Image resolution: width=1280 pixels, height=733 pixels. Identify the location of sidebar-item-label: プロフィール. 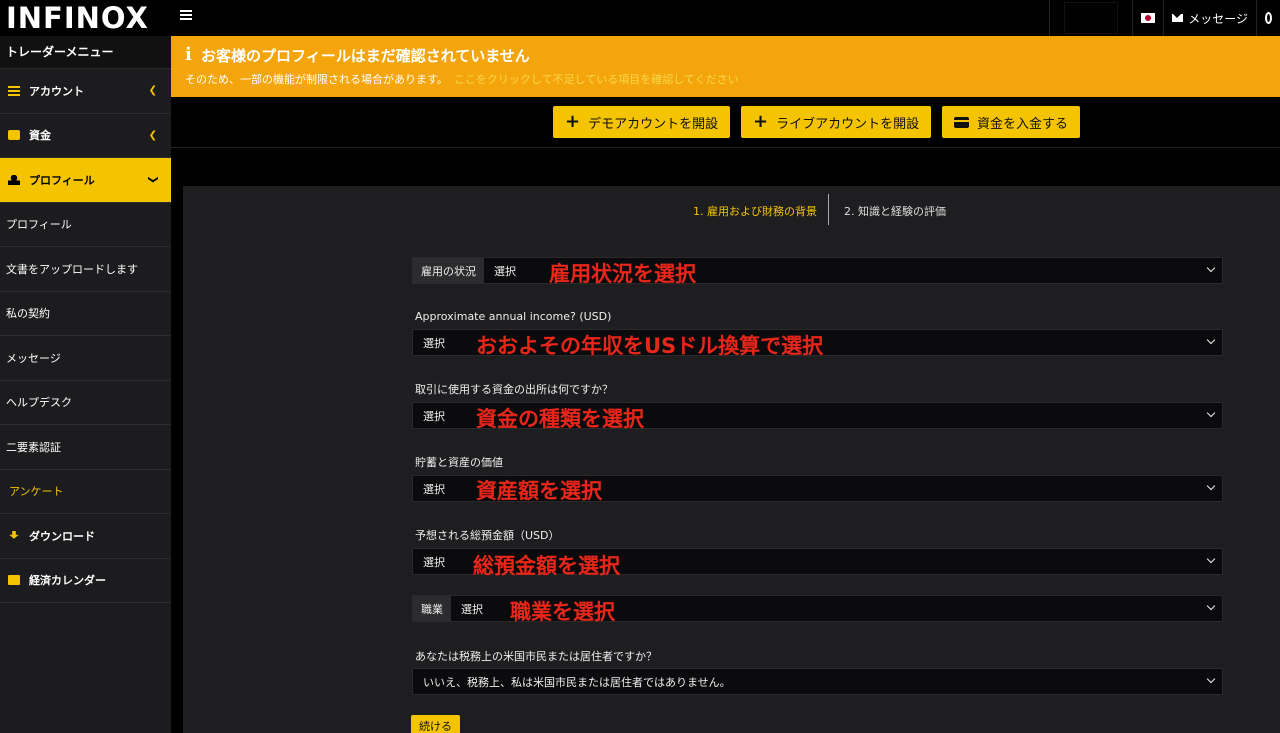
(62, 180).